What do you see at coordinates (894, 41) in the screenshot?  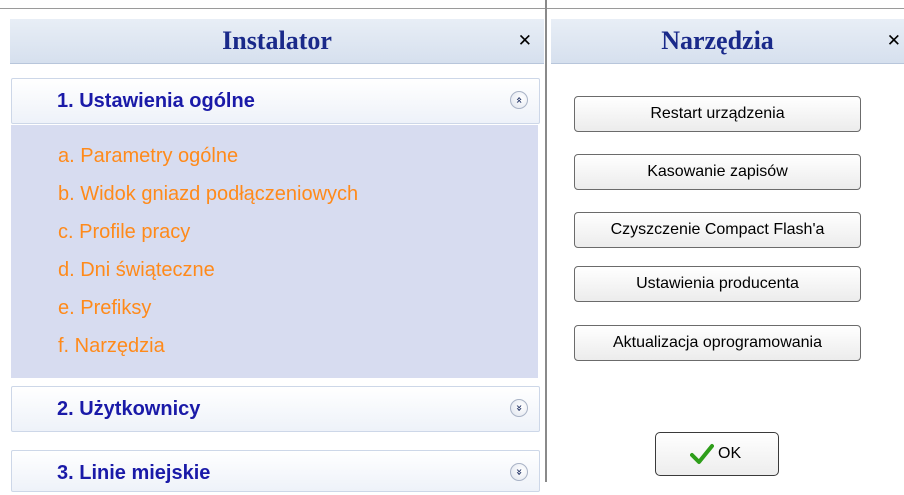 I see `tools-close-icon: ✕` at bounding box center [894, 41].